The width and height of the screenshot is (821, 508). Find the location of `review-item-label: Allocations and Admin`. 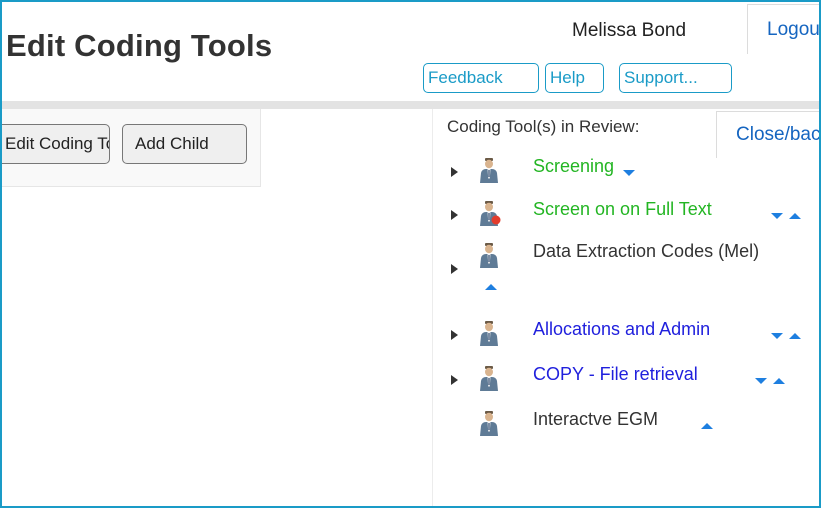

review-item-label: Allocations and Admin is located at coordinates (621, 329).